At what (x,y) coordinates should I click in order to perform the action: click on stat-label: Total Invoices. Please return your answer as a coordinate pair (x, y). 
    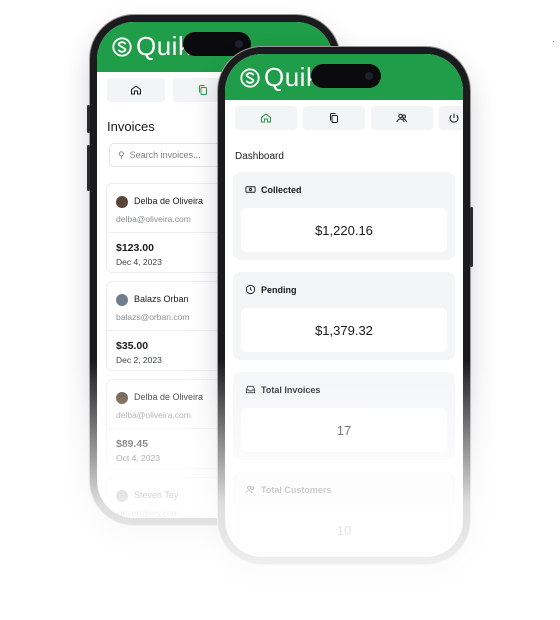
    Looking at the image, I should click on (282, 389).